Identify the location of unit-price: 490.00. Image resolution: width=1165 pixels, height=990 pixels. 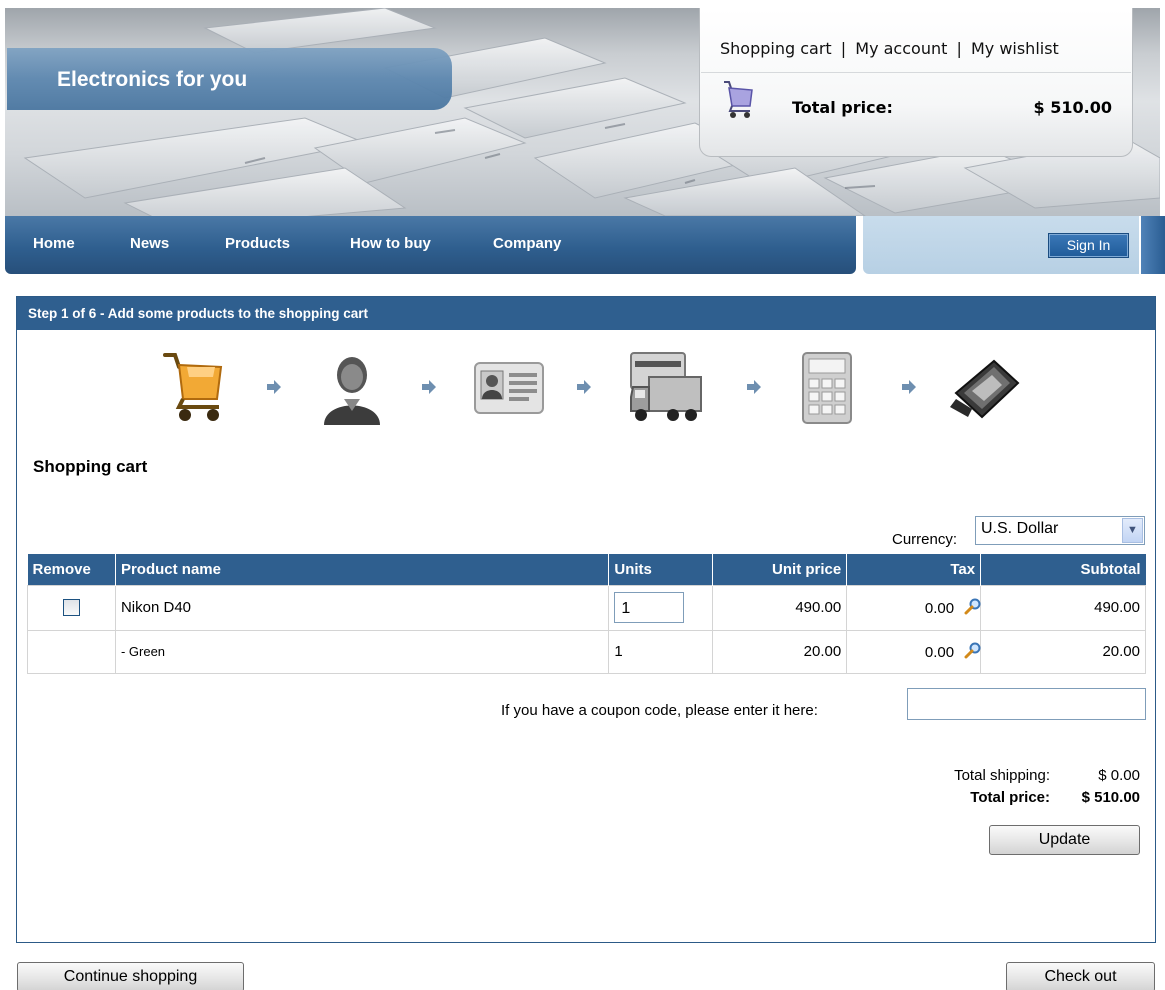
(780, 607).